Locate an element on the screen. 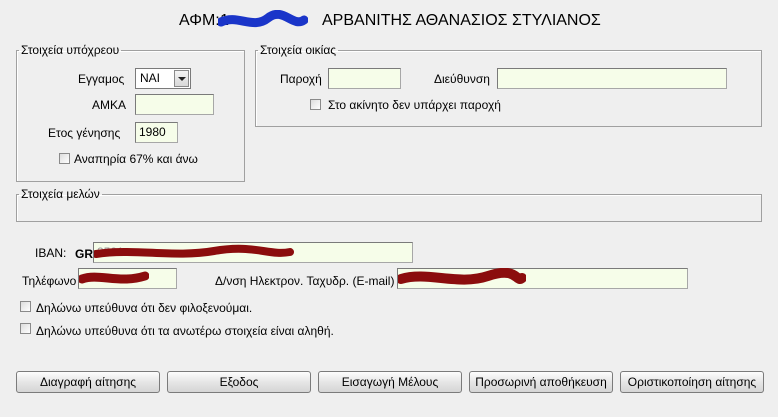  provision-label: Παροχή is located at coordinates (301, 79).